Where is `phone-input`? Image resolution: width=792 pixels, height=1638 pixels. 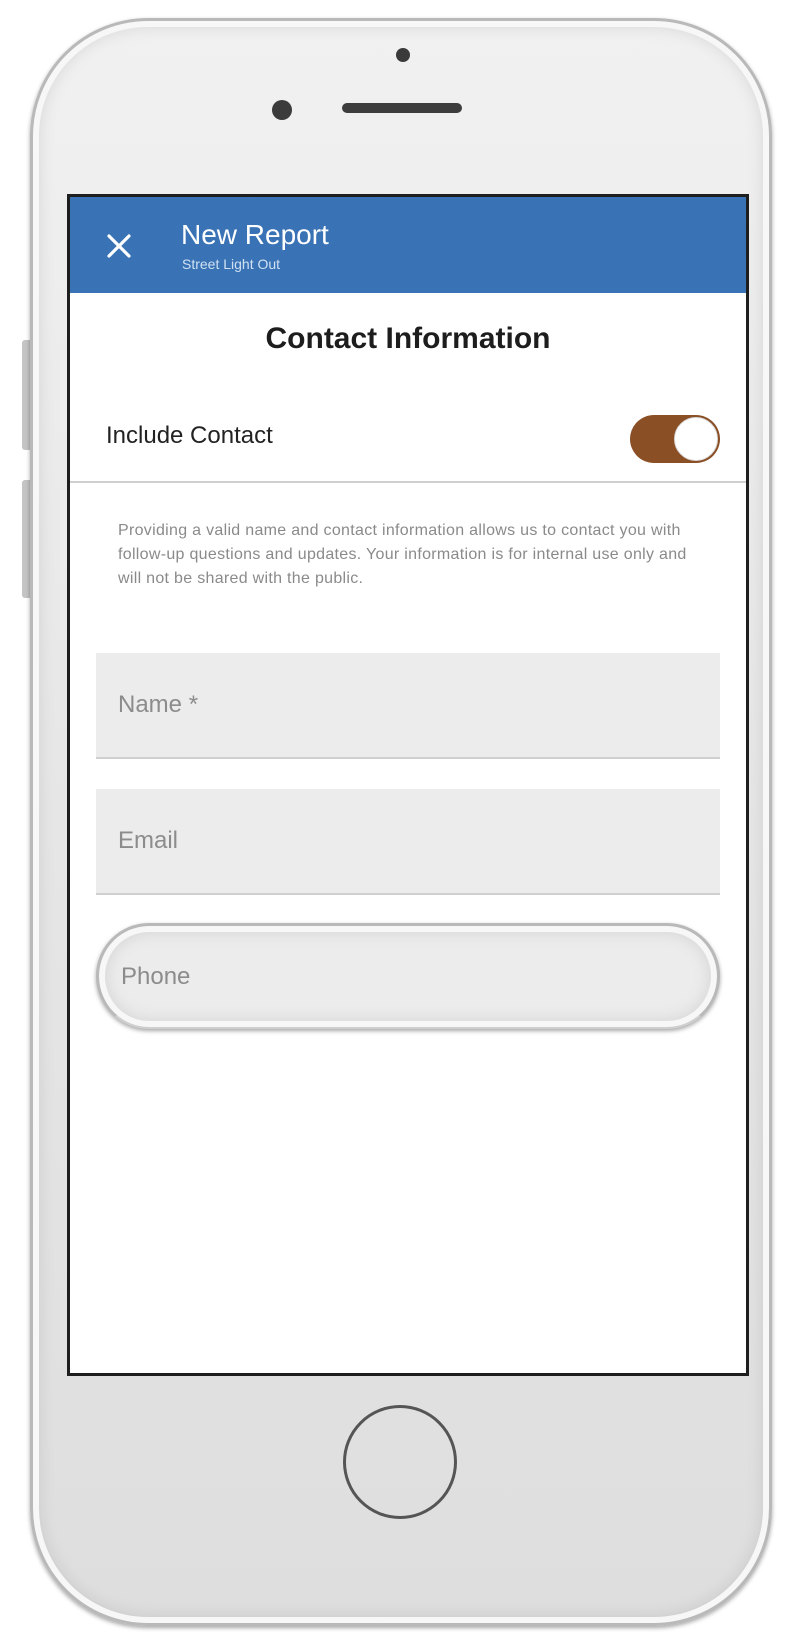 phone-input is located at coordinates (408, 976).